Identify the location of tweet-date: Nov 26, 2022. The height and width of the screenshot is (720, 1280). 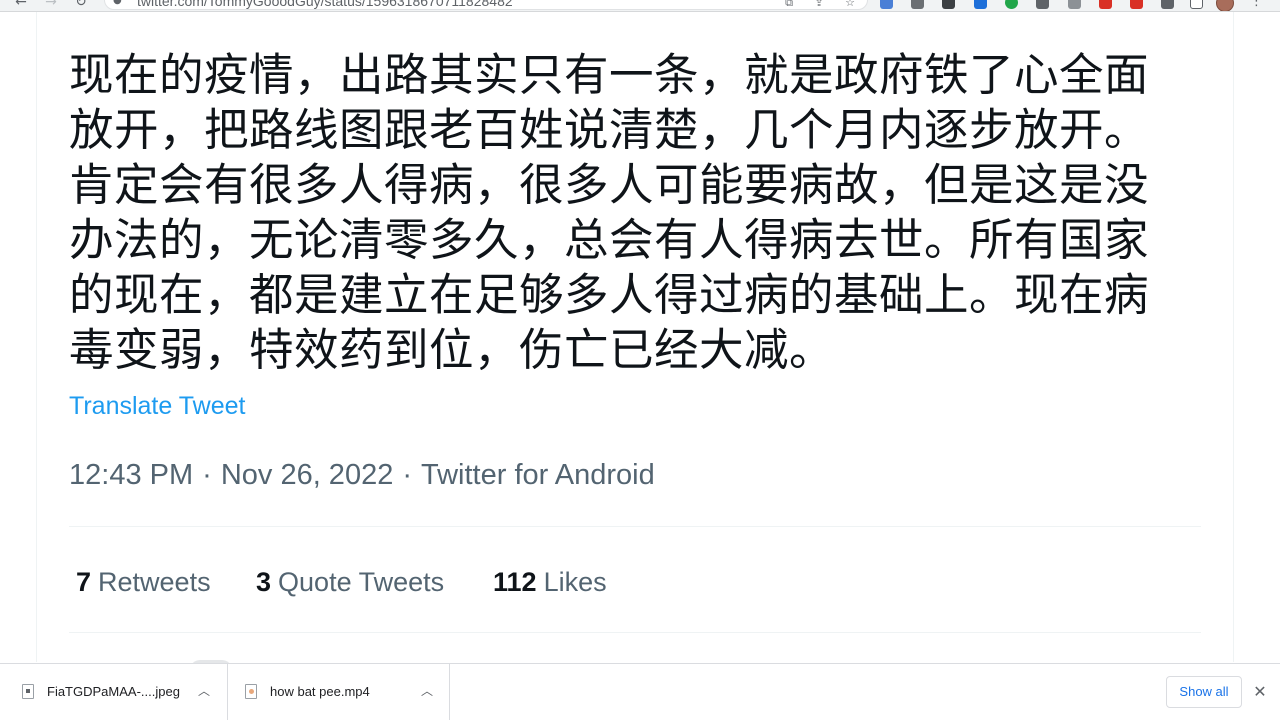
(307, 475).